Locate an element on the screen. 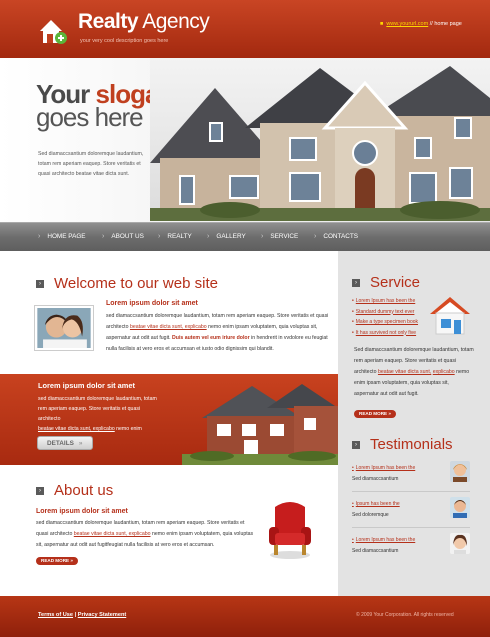 The height and width of the screenshot is (637, 490). testimonial-item: • Ipsum has been the Sed doloremque is located at coordinates (411, 515).